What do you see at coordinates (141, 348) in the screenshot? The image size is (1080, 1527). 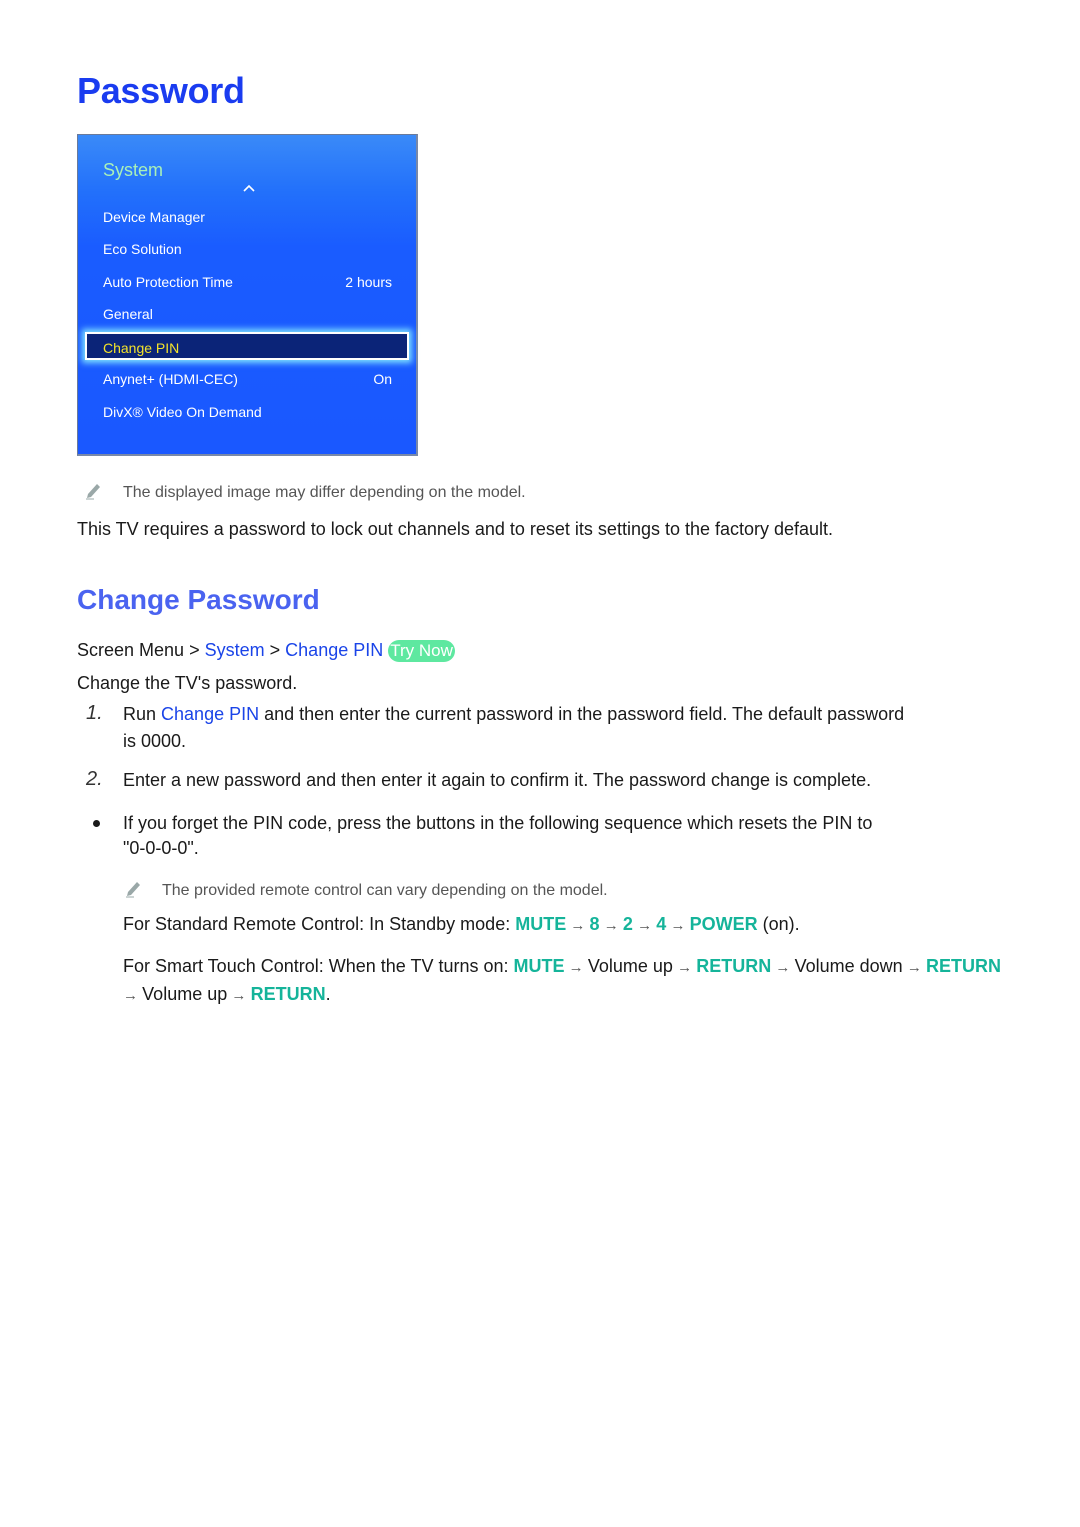 I see `menu-item-label: Change PIN` at bounding box center [141, 348].